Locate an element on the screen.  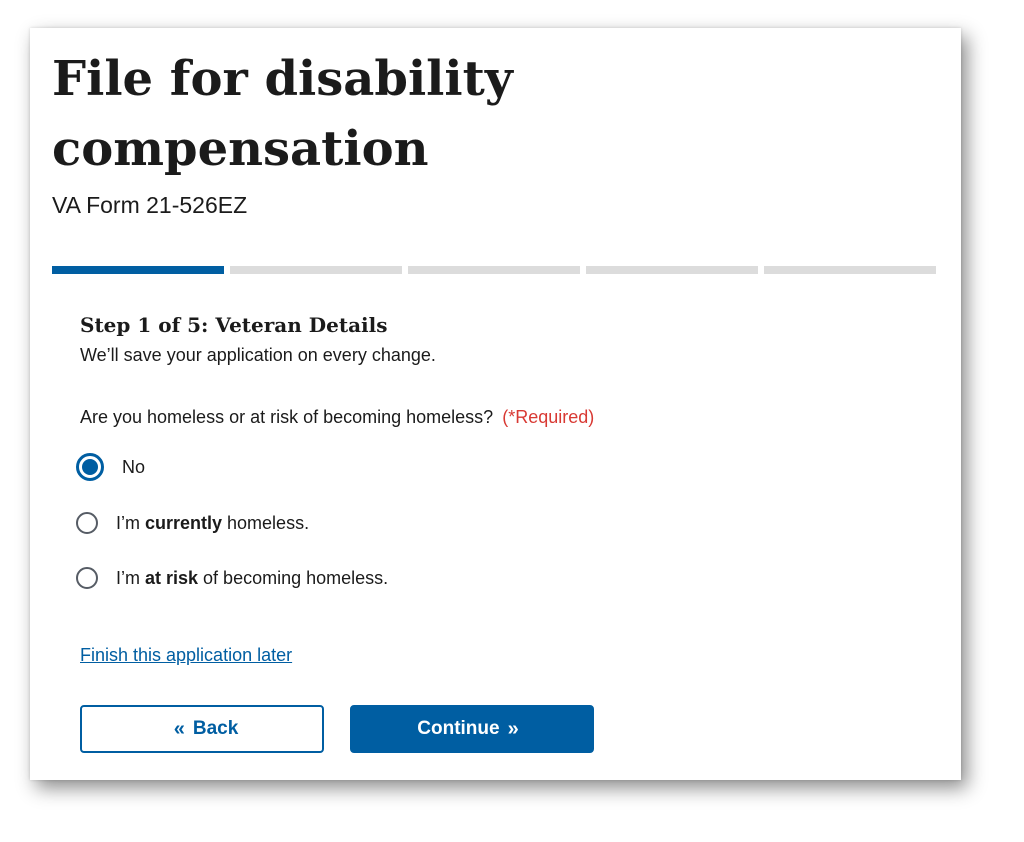
radio-option-no: No is located at coordinates (110, 467).